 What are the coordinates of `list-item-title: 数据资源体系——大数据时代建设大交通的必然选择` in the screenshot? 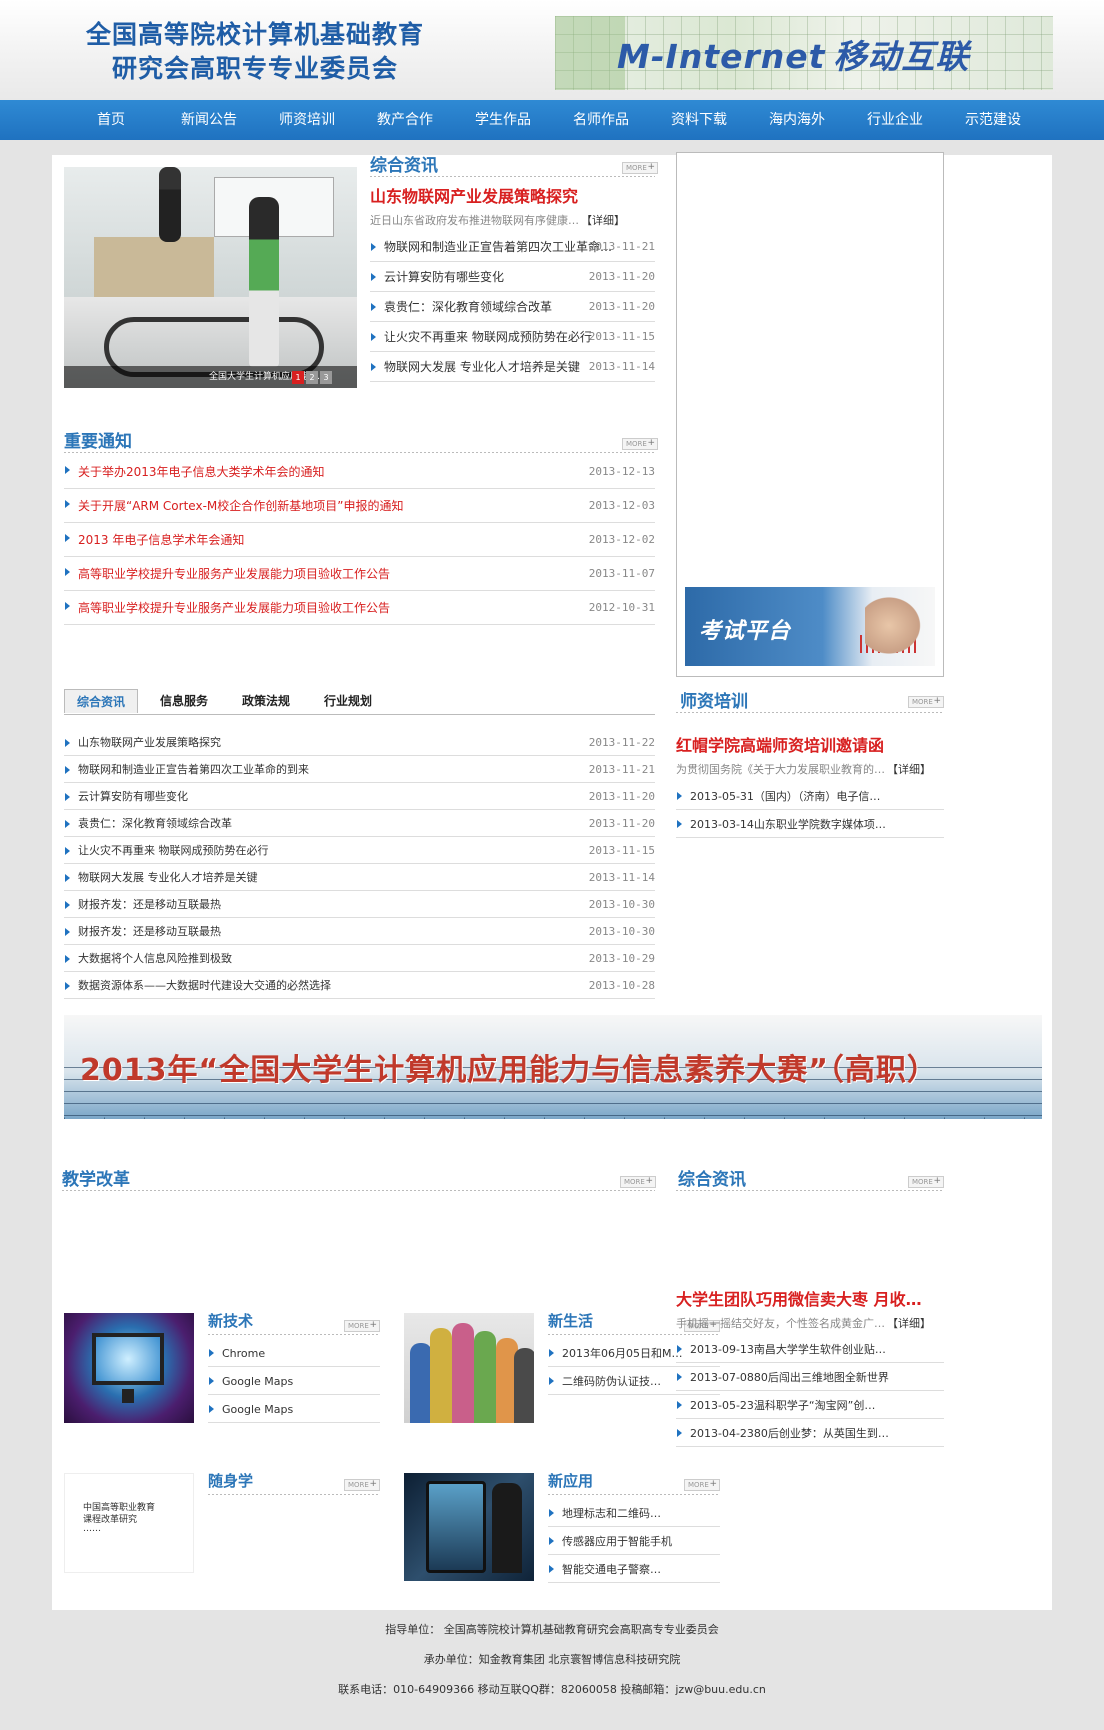 It's located at (204, 985).